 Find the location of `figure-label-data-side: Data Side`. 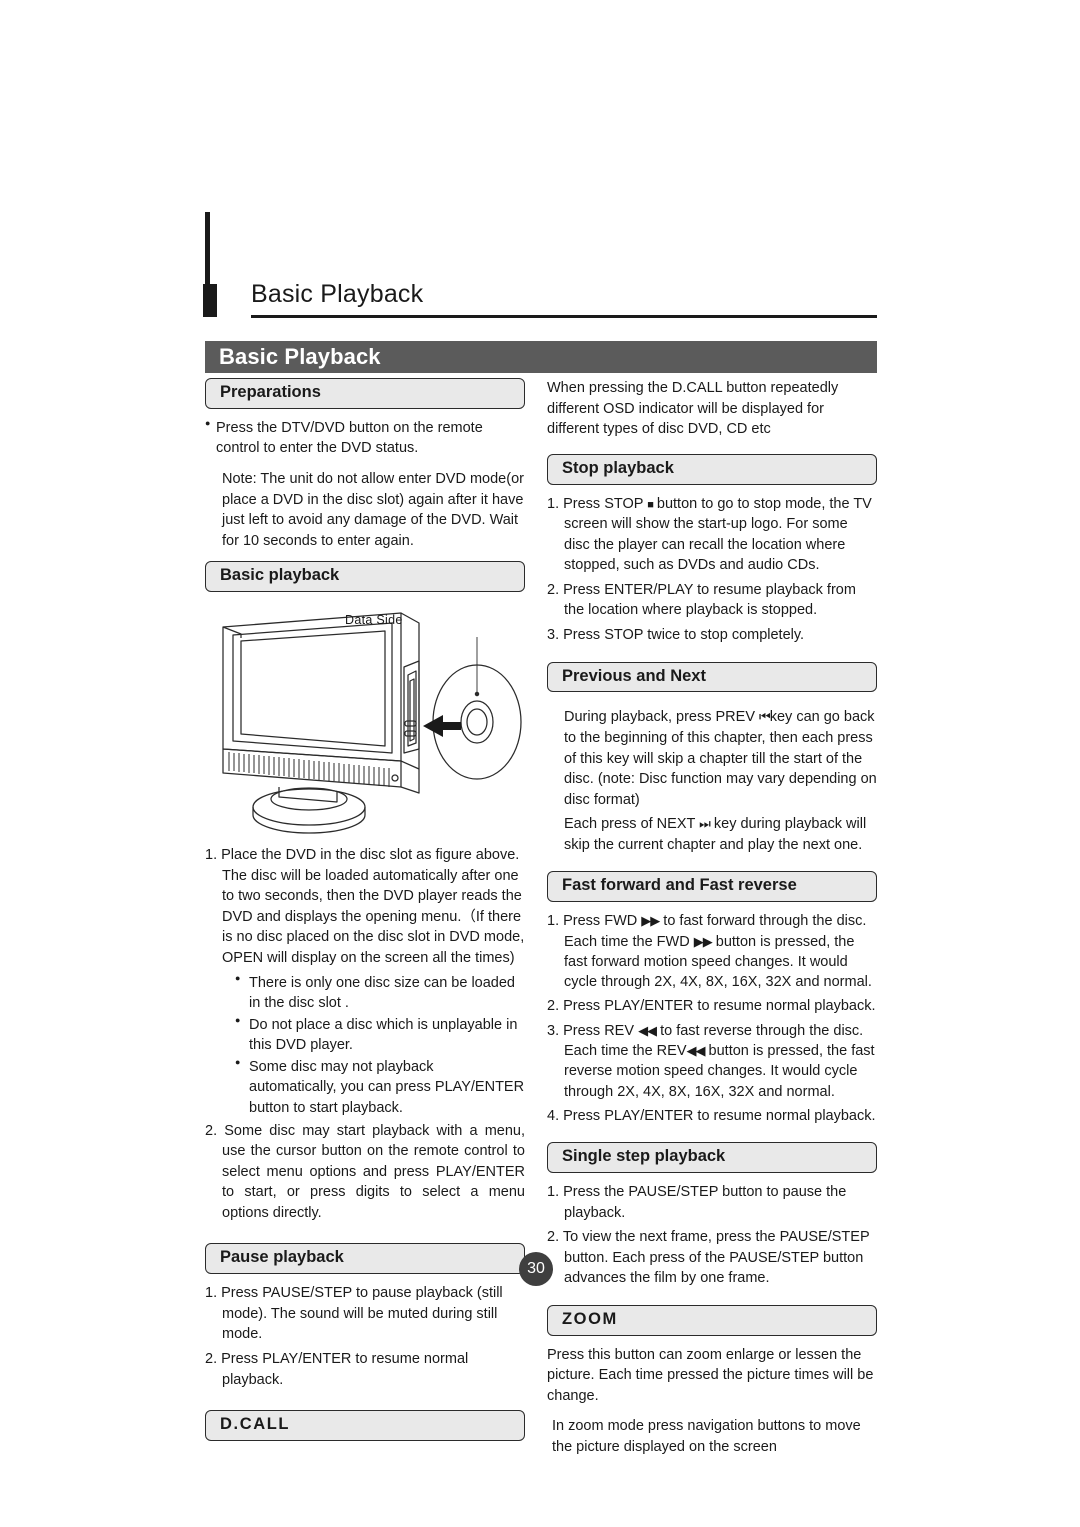

figure-label-data-side: Data Side is located at coordinates (374, 620).